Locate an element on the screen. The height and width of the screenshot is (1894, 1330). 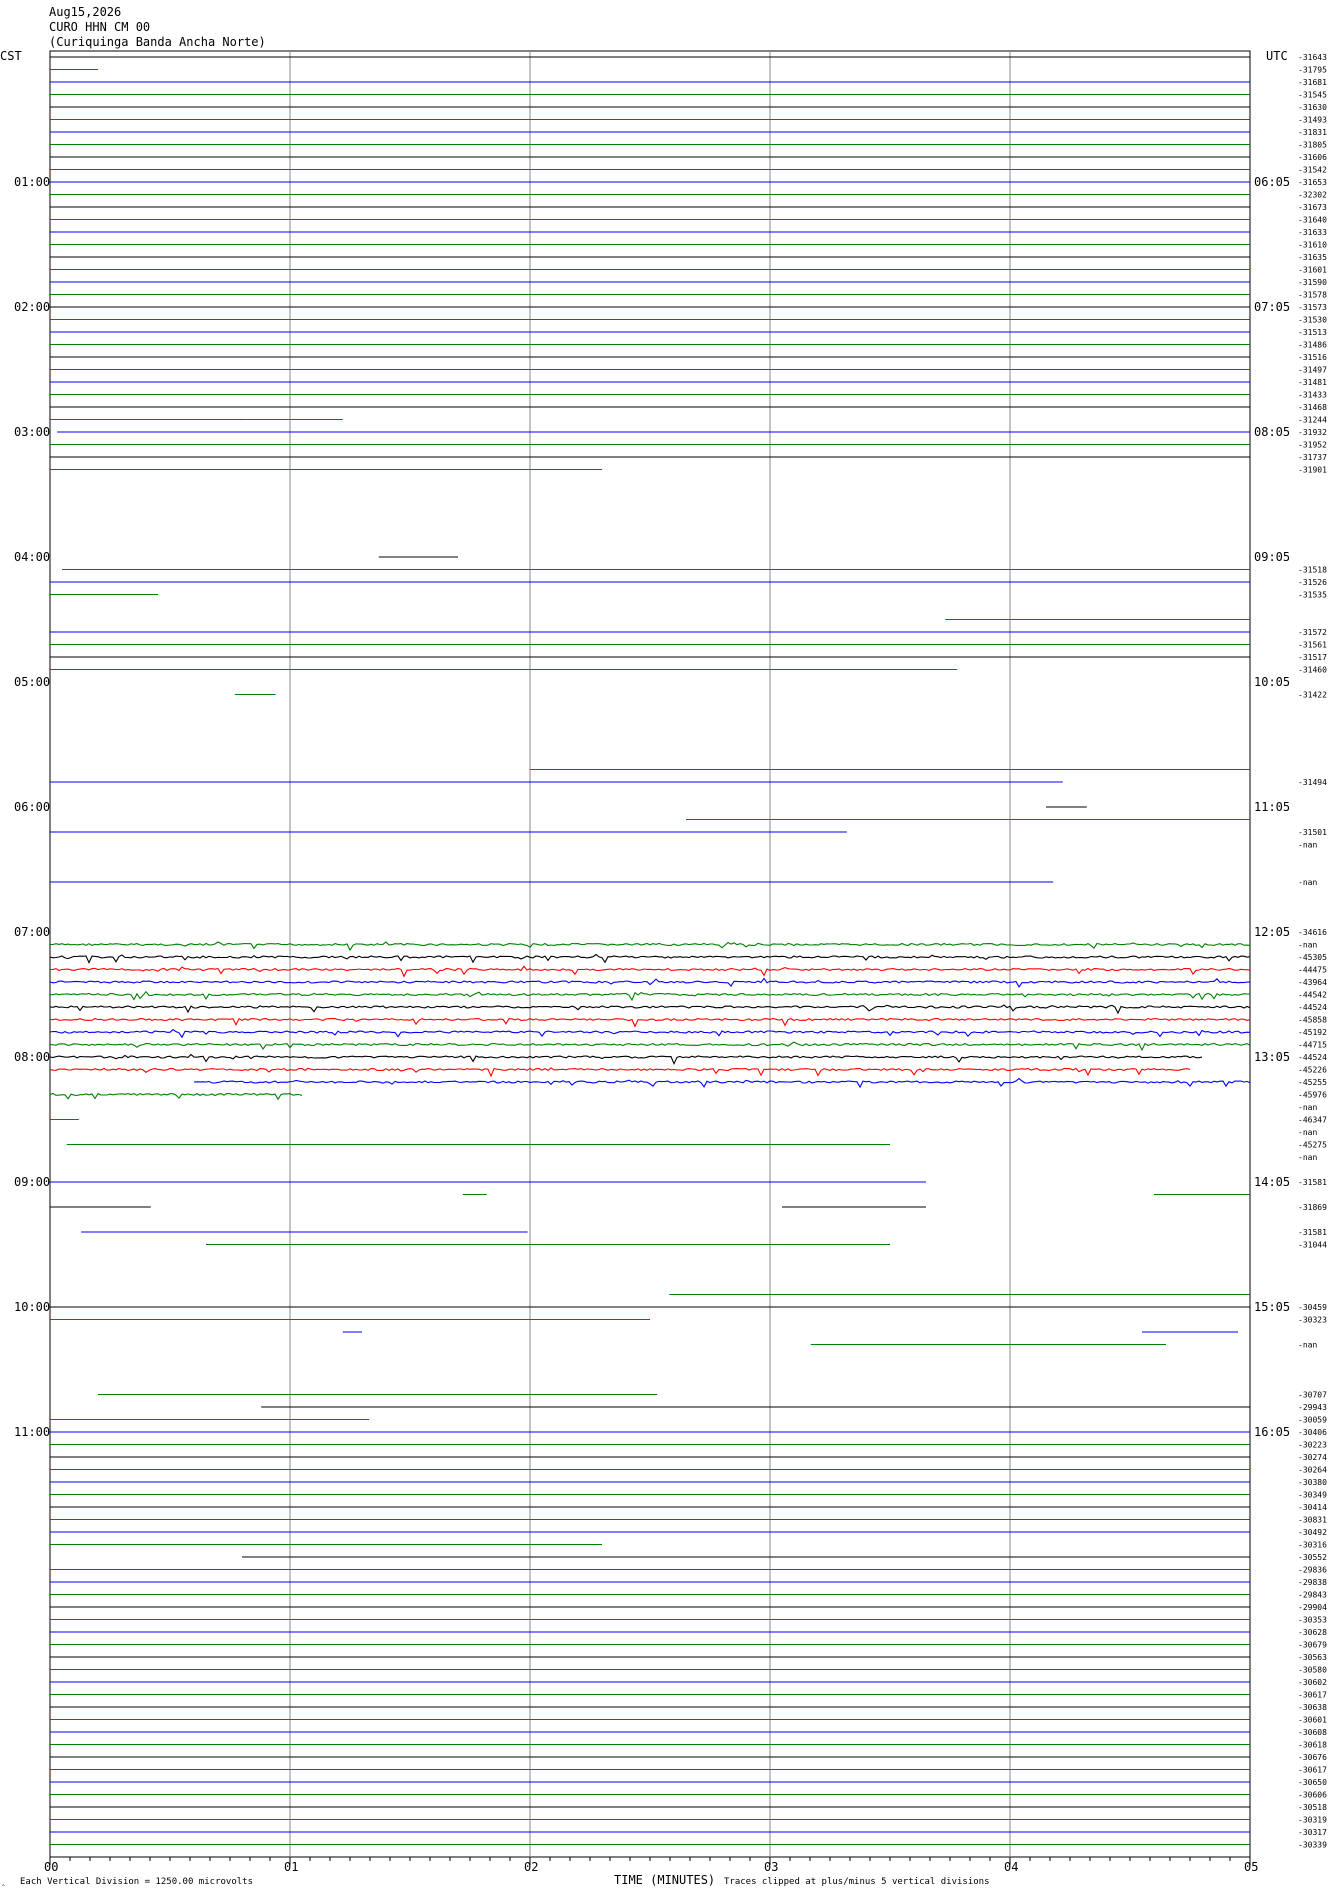
trace-value-label: -31630 is located at coordinates (1312, 107).